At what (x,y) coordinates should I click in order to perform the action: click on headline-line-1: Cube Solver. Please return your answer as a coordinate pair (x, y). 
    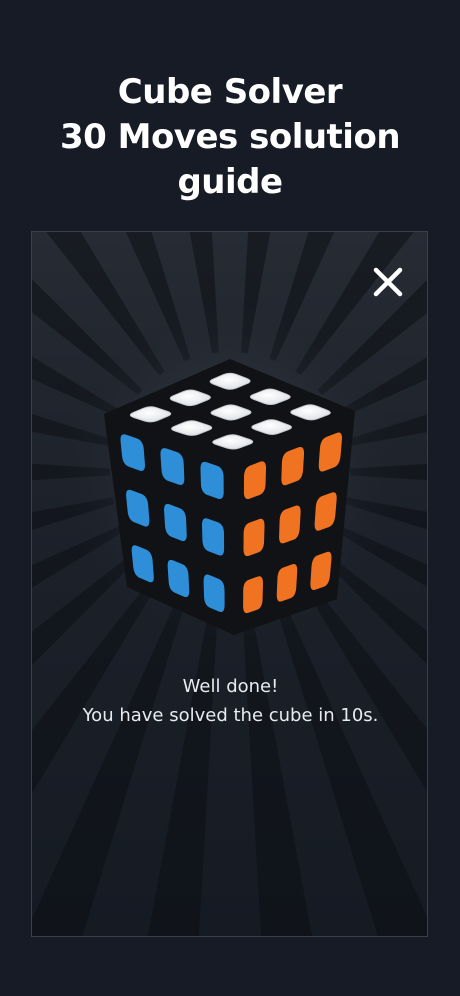
    Looking at the image, I should click on (230, 92).